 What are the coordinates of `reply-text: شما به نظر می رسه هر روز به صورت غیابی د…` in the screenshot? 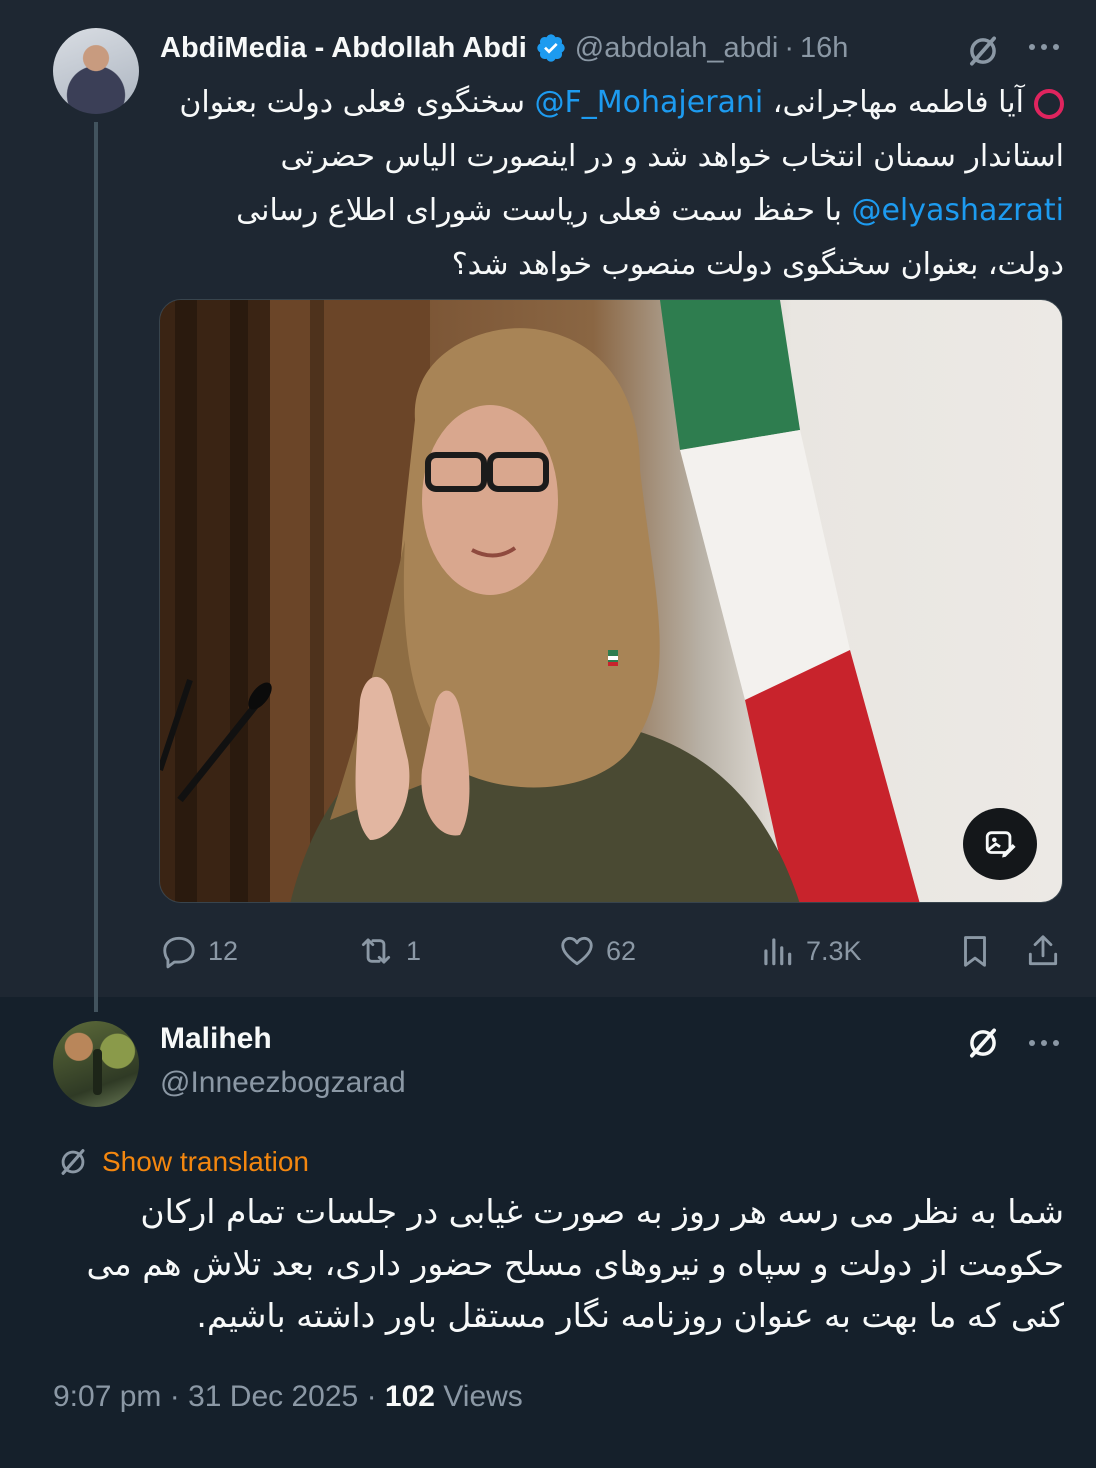 It's located at (575, 1263).